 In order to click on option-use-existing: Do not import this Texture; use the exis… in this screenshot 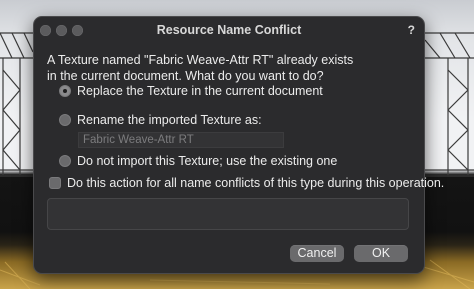, I will do `click(198, 161)`.